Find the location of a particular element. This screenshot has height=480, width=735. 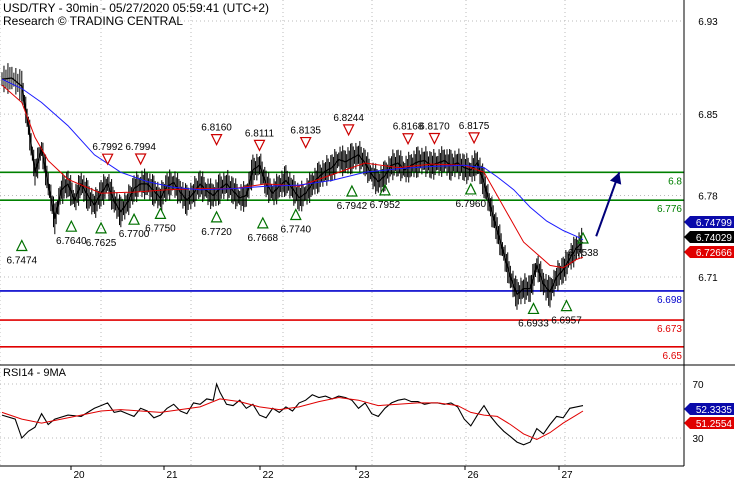

rsi-axis-tick: 30 is located at coordinates (698, 439).